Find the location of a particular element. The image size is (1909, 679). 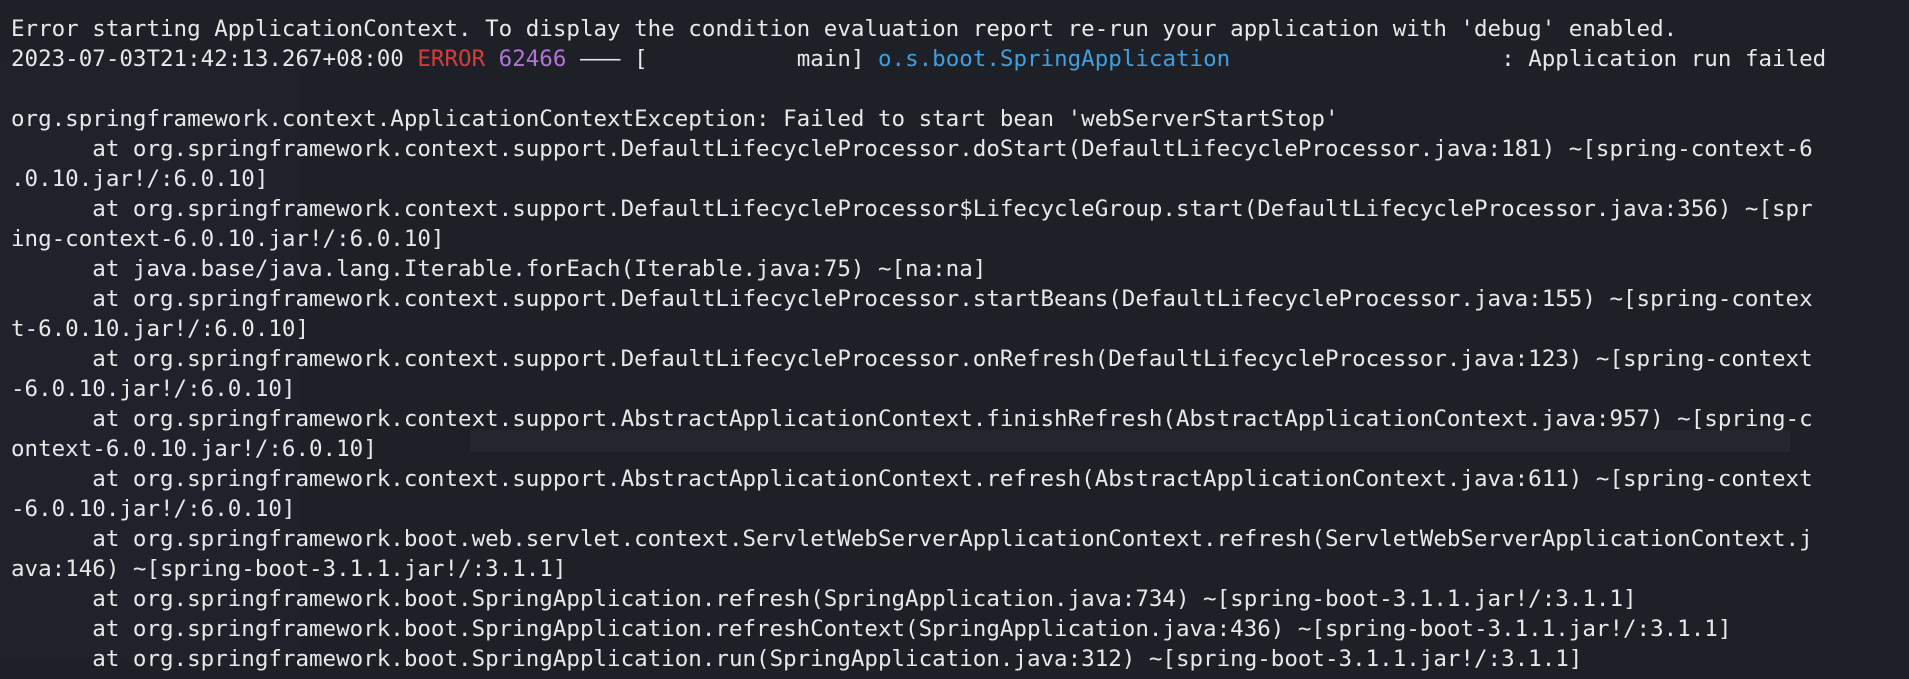

log-message: : Application run failed is located at coordinates (1528, 59).